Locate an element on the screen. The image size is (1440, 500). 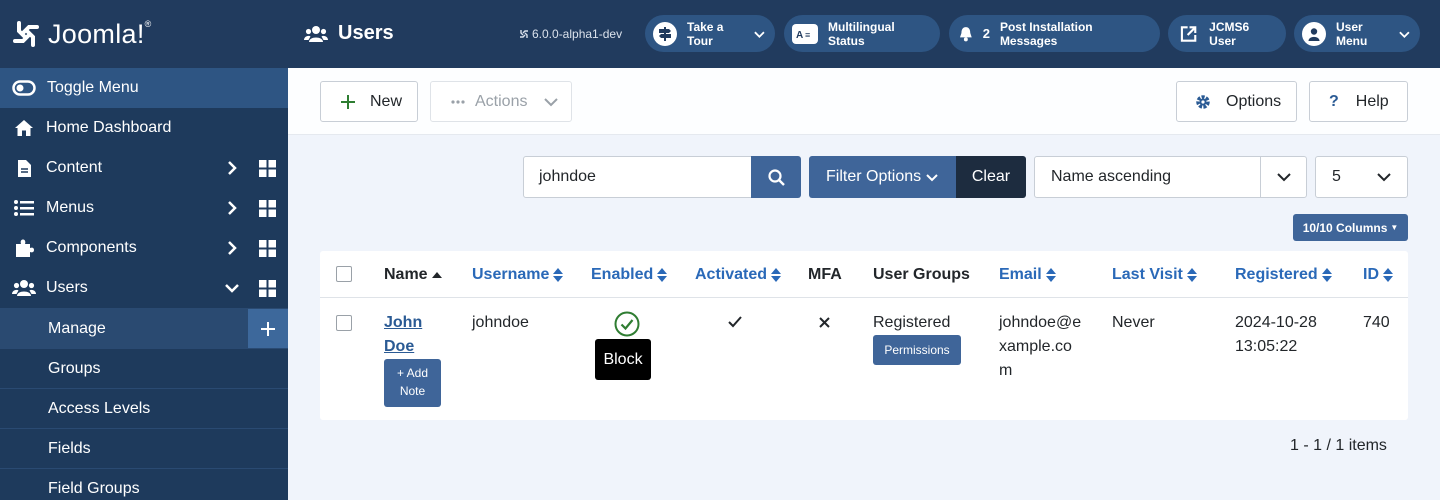
caret-down-icon: ▼ is located at coordinates (1394, 227).